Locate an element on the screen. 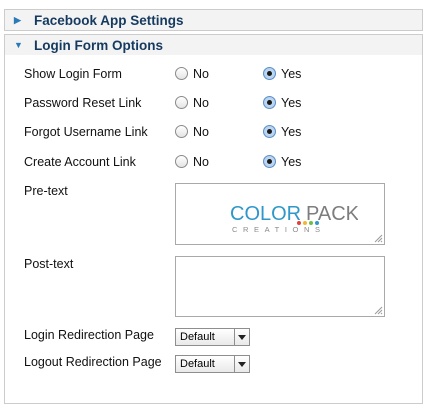 The image size is (429, 408). panel-title: Login Form Options is located at coordinates (98, 45).